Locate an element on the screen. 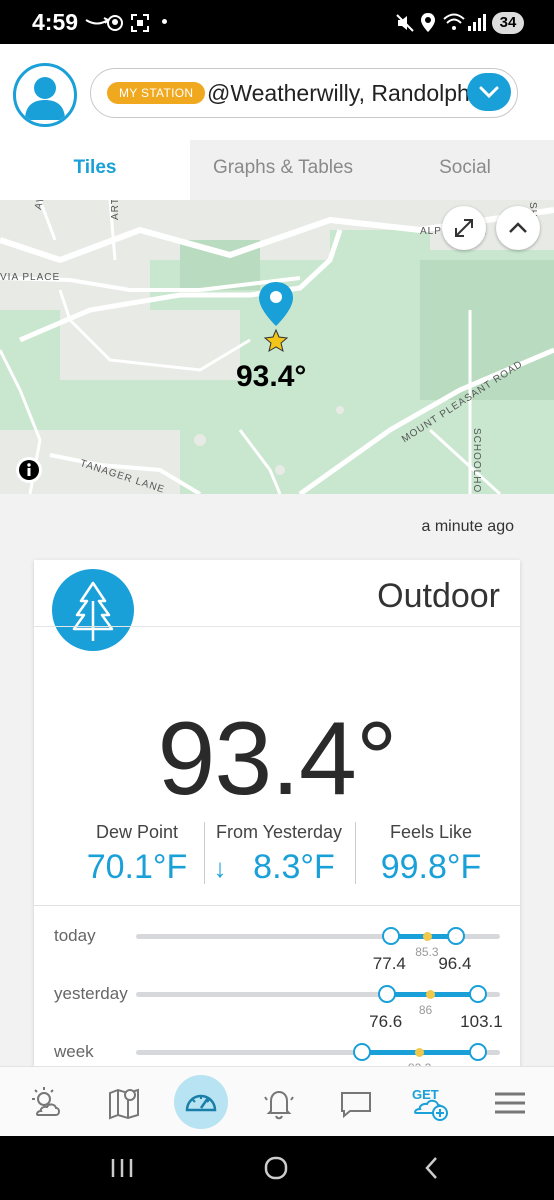 Image resolution: width=554 pixels, height=1200 pixels. notification-dot is located at coordinates (164, 21).